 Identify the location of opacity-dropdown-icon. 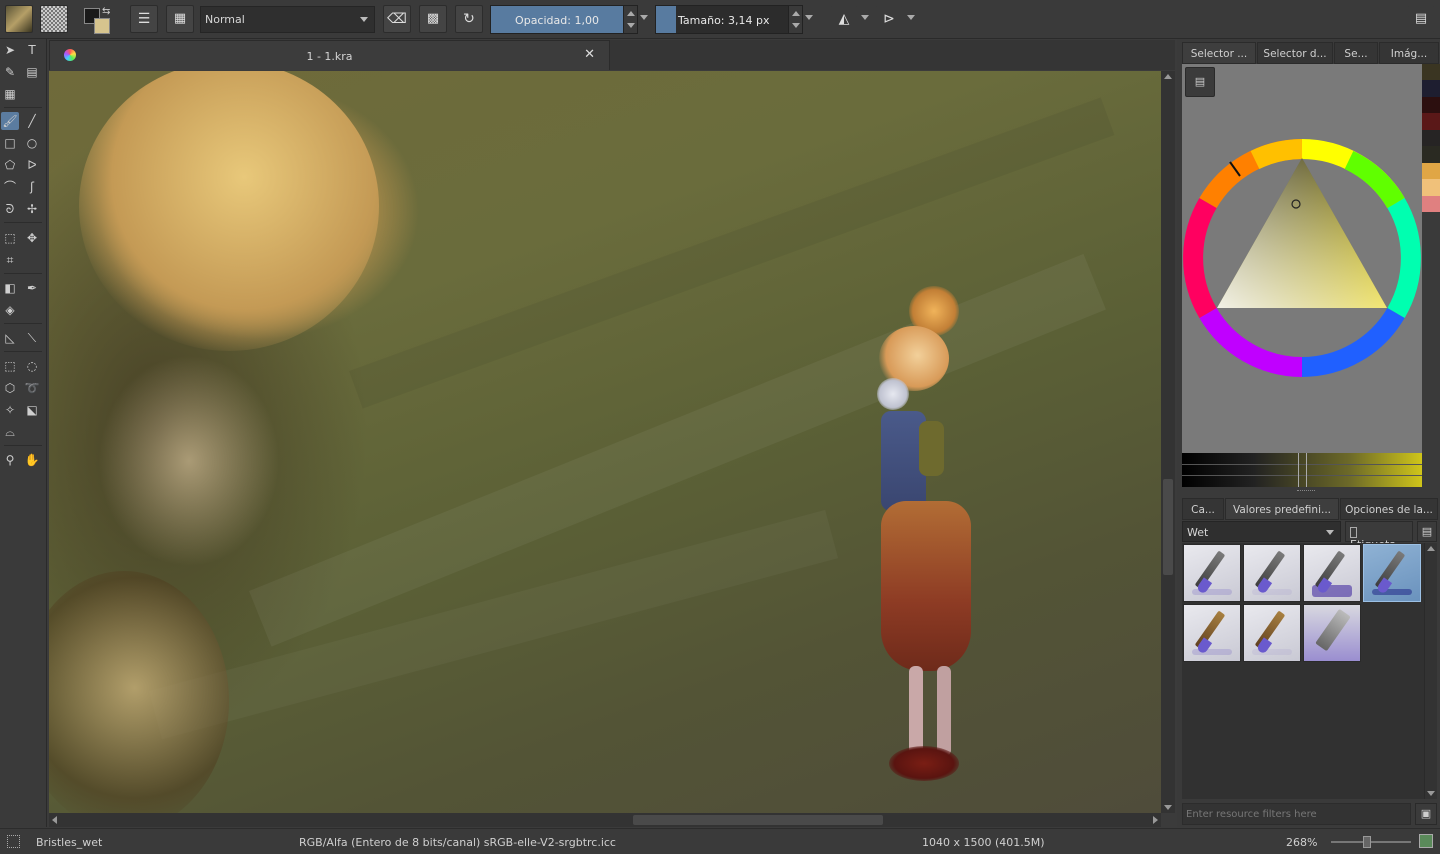
(644, 17).